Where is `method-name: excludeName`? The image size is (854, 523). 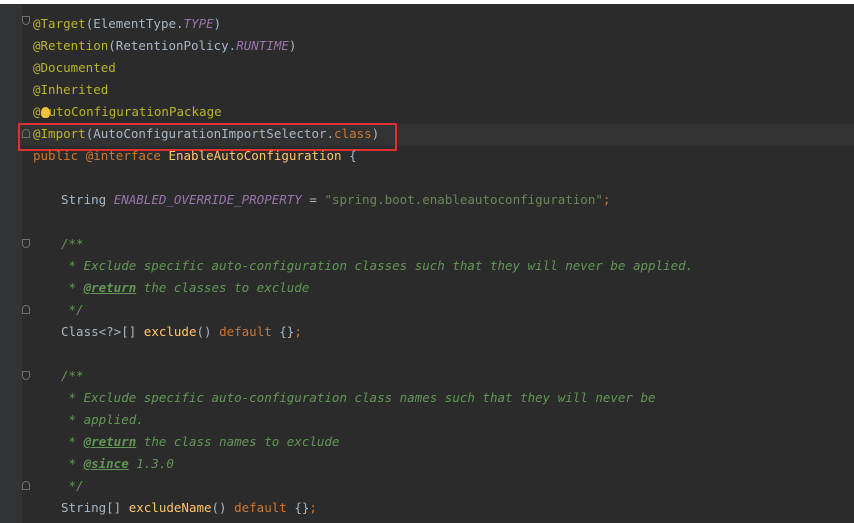 method-name: excludeName is located at coordinates (170, 507).